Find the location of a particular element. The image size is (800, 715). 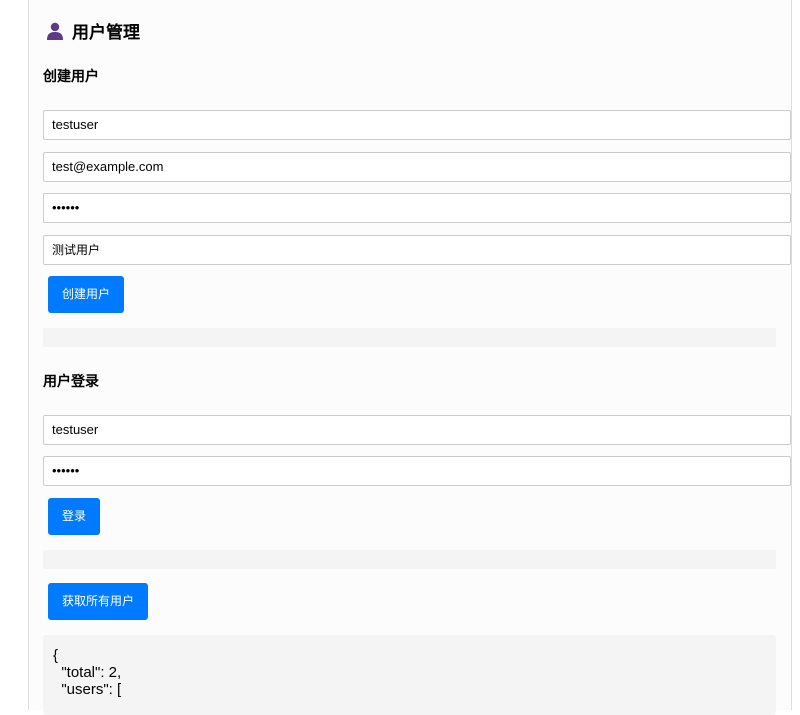

create-user-button: 创建用户 is located at coordinates (86, 294).